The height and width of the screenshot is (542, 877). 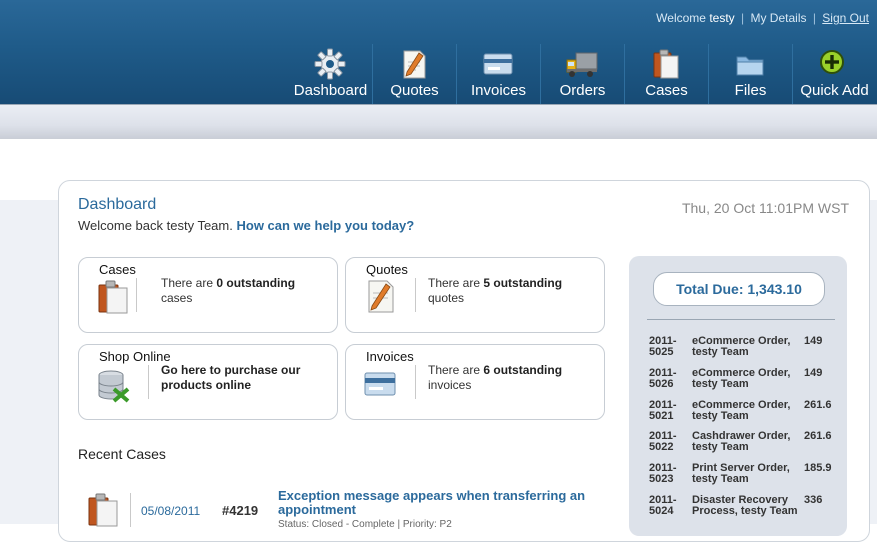 I want to click on order-amount: 185.9, so click(x=818, y=468).